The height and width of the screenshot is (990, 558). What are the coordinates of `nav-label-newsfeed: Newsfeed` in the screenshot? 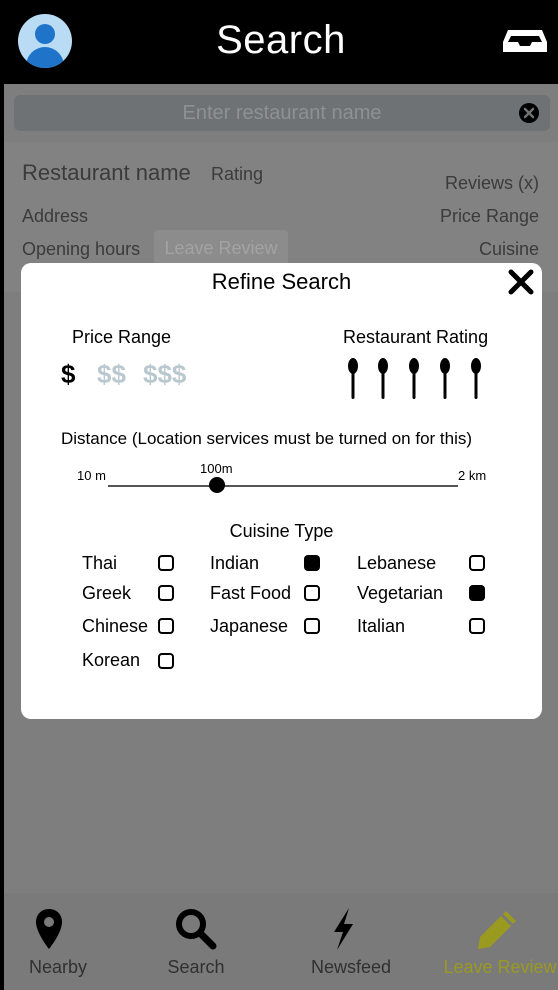 It's located at (351, 967).